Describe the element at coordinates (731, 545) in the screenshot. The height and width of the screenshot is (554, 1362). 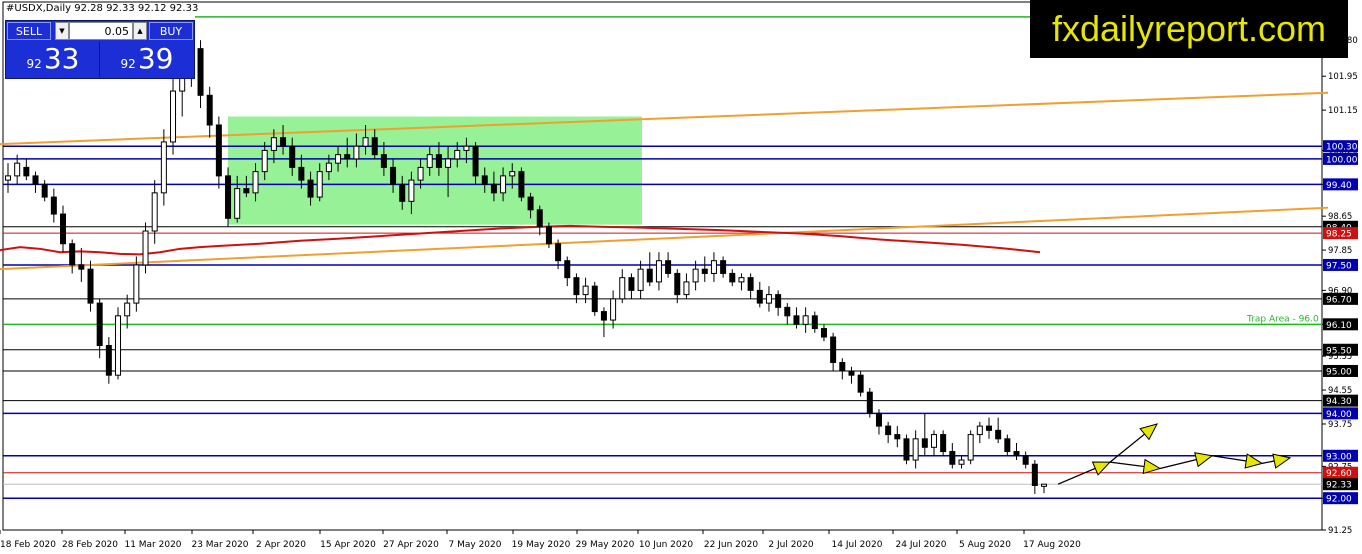
I see `x-tick-label-11: 22 Jun 2020` at that location.